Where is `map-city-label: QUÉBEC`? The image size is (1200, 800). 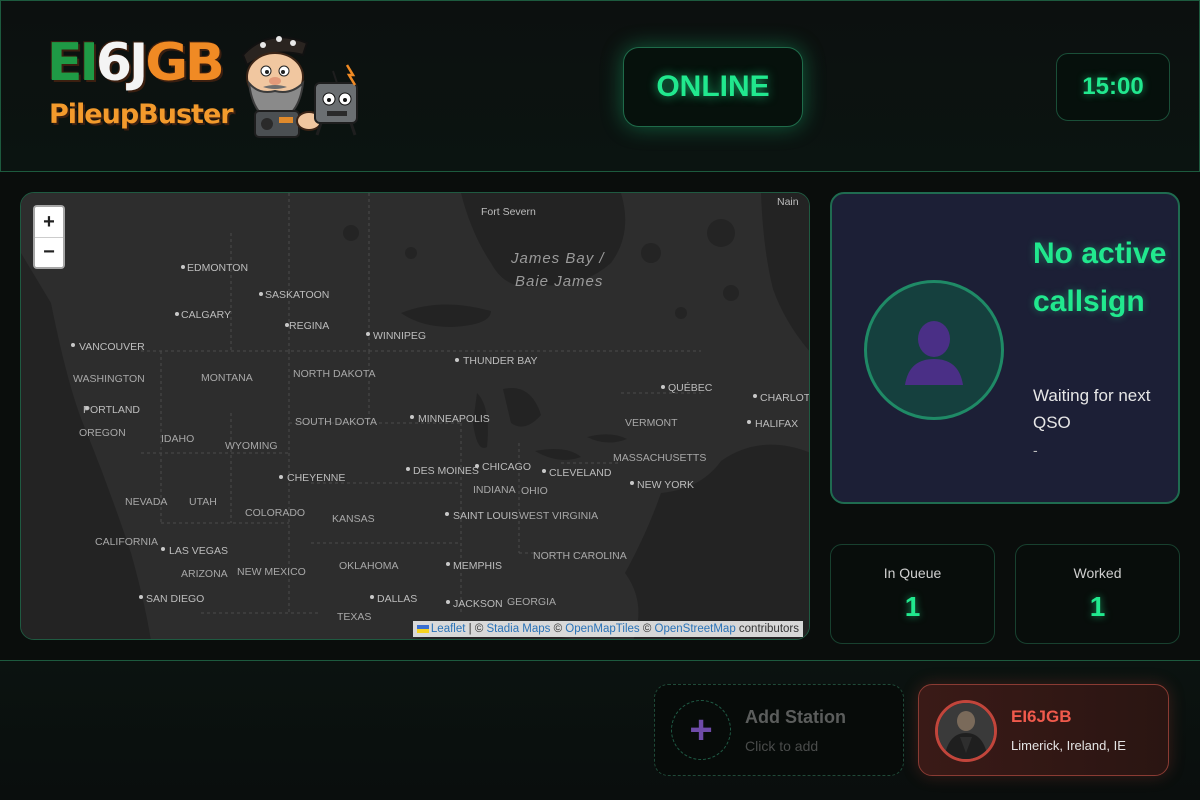
map-city-label: QUÉBEC is located at coordinates (690, 387).